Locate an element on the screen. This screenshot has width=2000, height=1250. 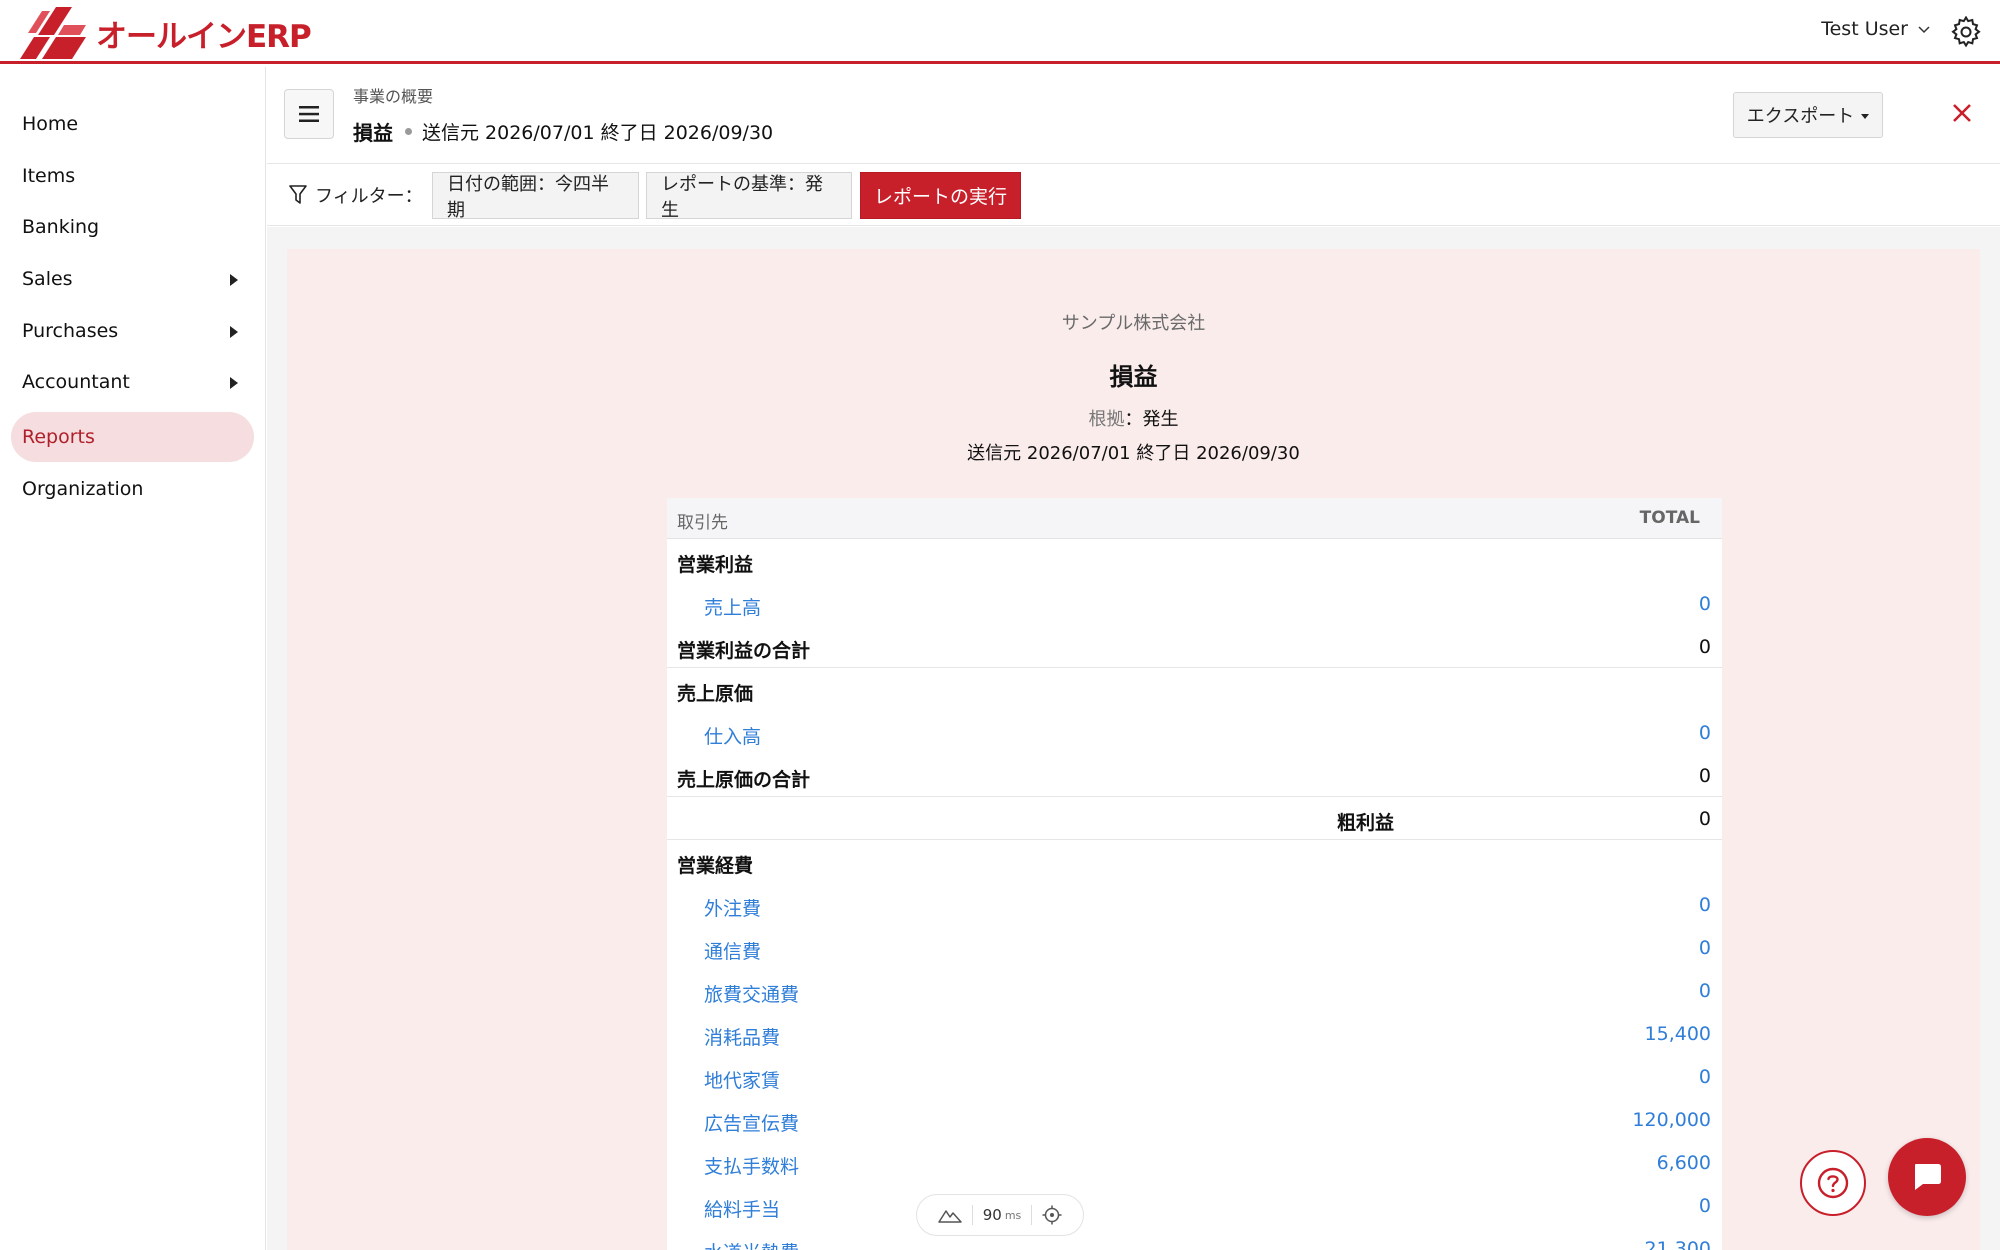
mountain-icon is located at coordinates (949, 1216).